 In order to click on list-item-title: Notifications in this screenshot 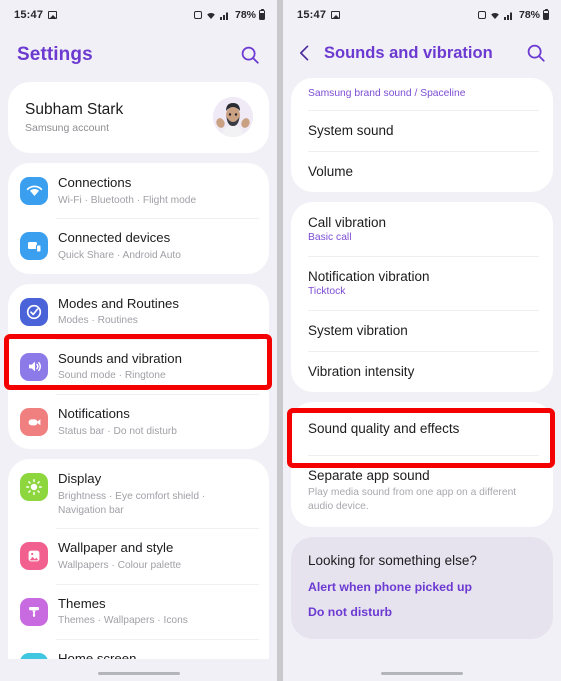, I will do `click(94, 414)`.